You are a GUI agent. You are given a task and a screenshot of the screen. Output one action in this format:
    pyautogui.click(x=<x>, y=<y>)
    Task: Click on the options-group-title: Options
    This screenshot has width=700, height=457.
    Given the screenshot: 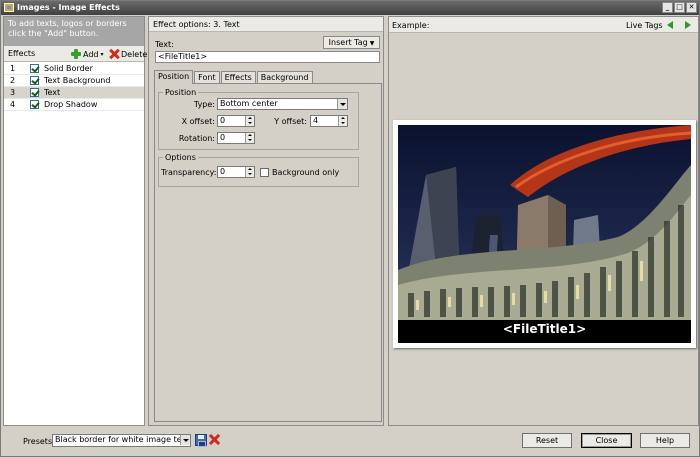 What is the action you would take?
    pyautogui.click(x=180, y=157)
    